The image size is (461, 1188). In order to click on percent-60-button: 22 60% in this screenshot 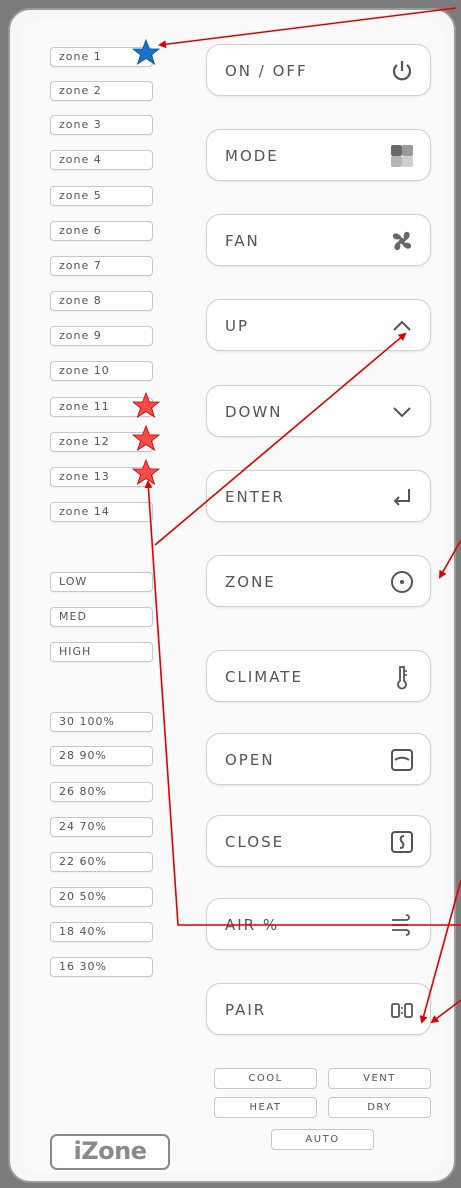, I will do `click(101, 862)`.